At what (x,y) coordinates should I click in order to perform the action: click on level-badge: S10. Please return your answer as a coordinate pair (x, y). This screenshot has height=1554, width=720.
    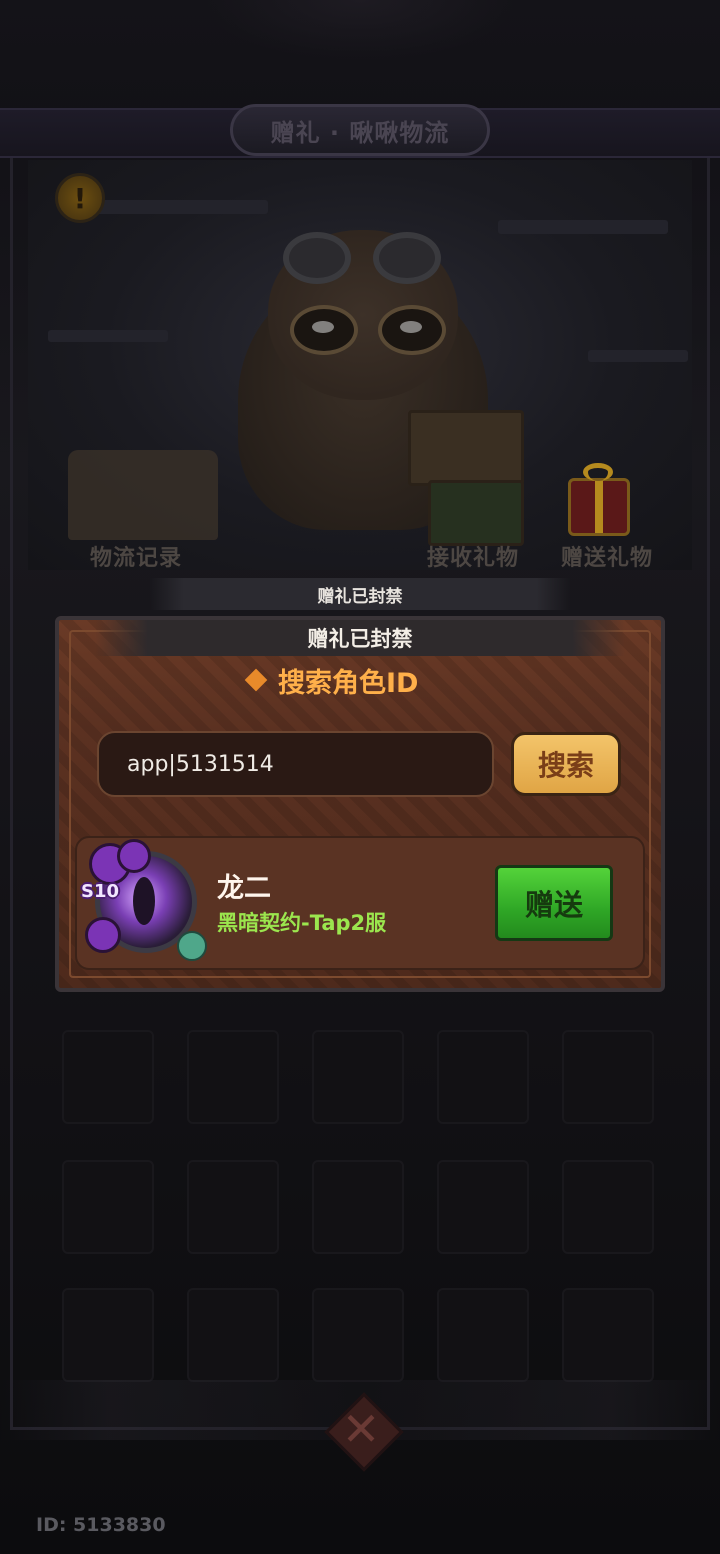
    Looking at the image, I should click on (100, 891).